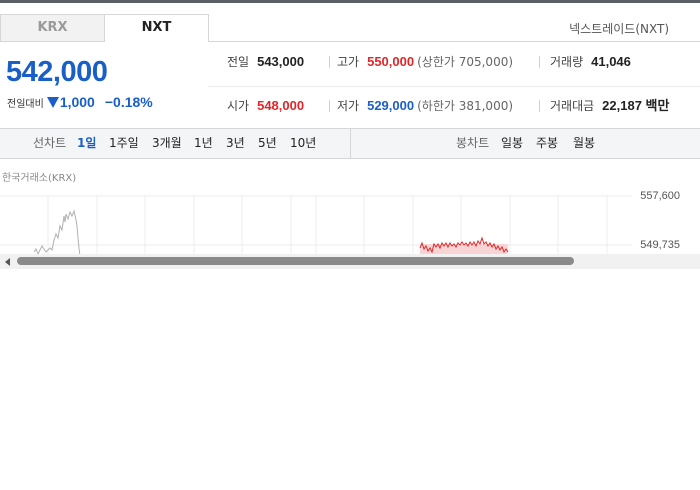  I want to click on top-border, so click(350, 1).